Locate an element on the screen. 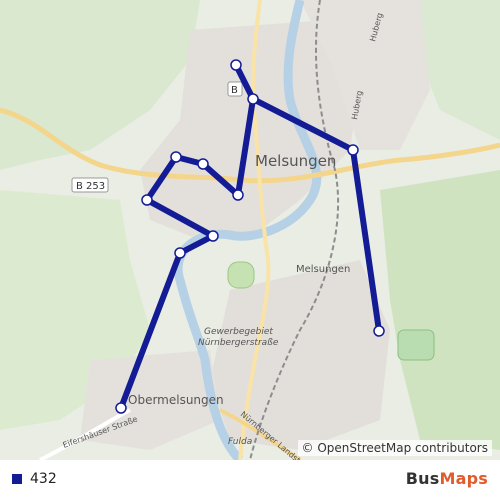  label-melsungen-town: Melsungen is located at coordinates (295, 161).